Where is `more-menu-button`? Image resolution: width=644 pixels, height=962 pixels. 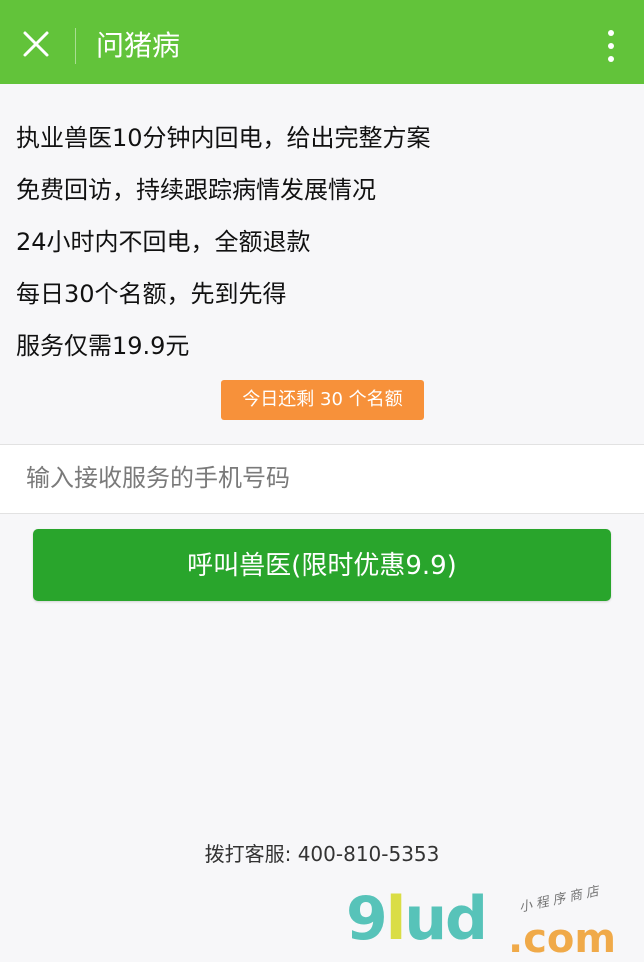
more-menu-button is located at coordinates (611, 46).